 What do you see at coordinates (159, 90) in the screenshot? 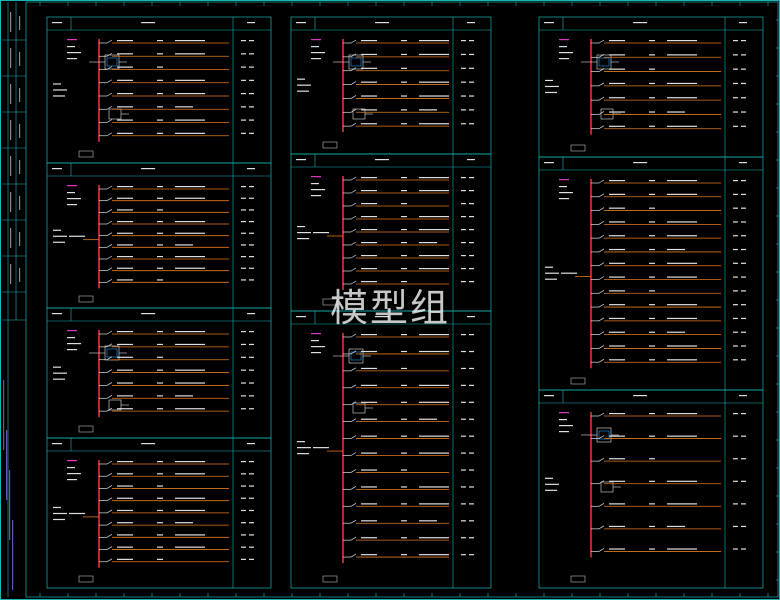
I see `panel-frame` at bounding box center [159, 90].